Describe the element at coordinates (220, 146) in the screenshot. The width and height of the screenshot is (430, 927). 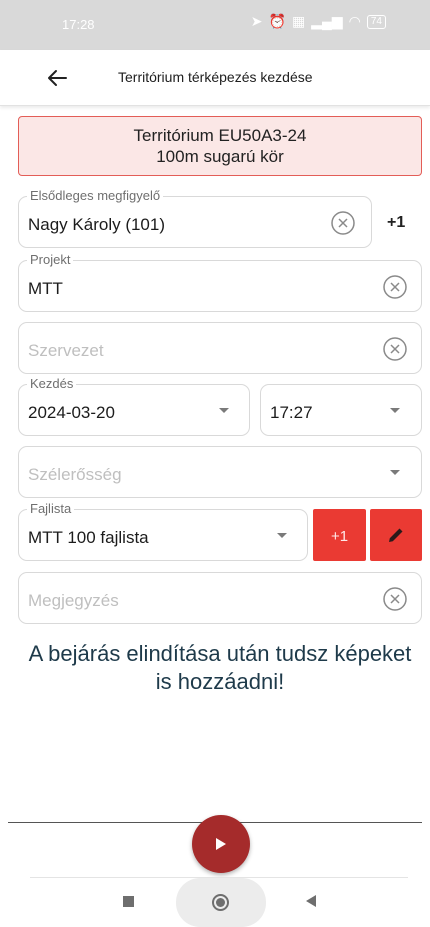
I see `territory-banner: Territórium EU50A3-24 100m sugarú kör` at that location.